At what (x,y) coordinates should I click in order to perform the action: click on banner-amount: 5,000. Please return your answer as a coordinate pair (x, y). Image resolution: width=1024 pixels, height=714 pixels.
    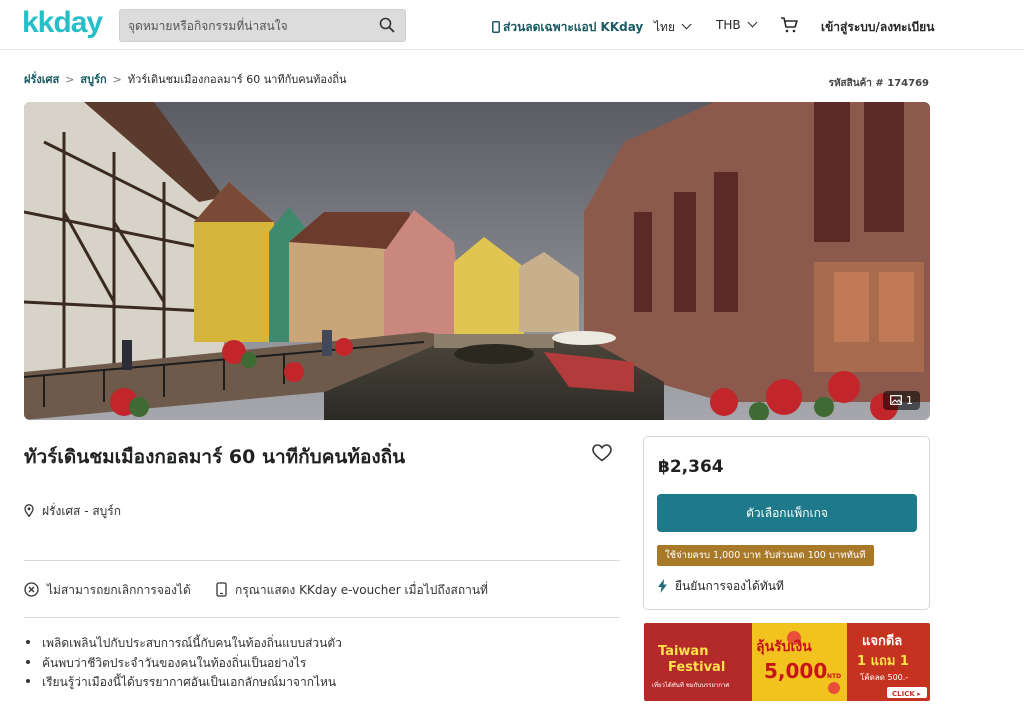
    Looking at the image, I should click on (795, 671).